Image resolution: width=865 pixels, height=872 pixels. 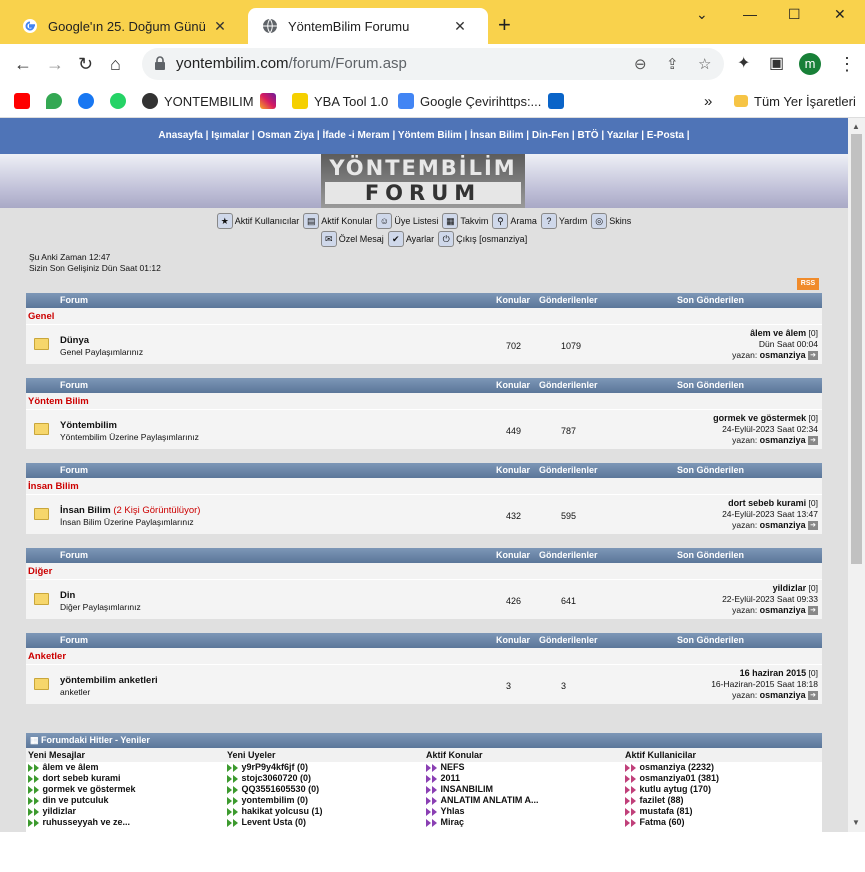 What do you see at coordinates (708, 101) in the screenshot?
I see `more-bookmarks-button: »` at bounding box center [708, 101].